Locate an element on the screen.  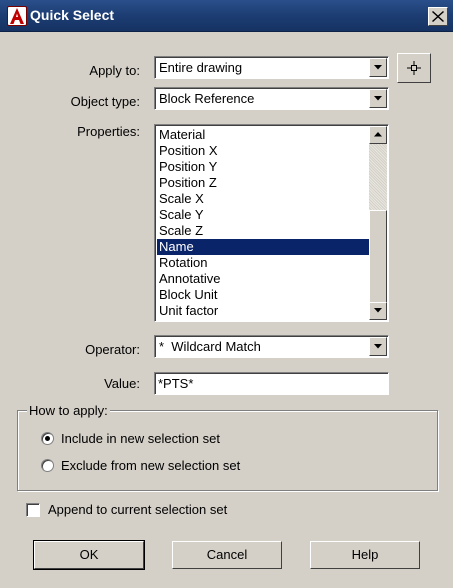
object-type-label: Object type: is located at coordinates (105, 101).